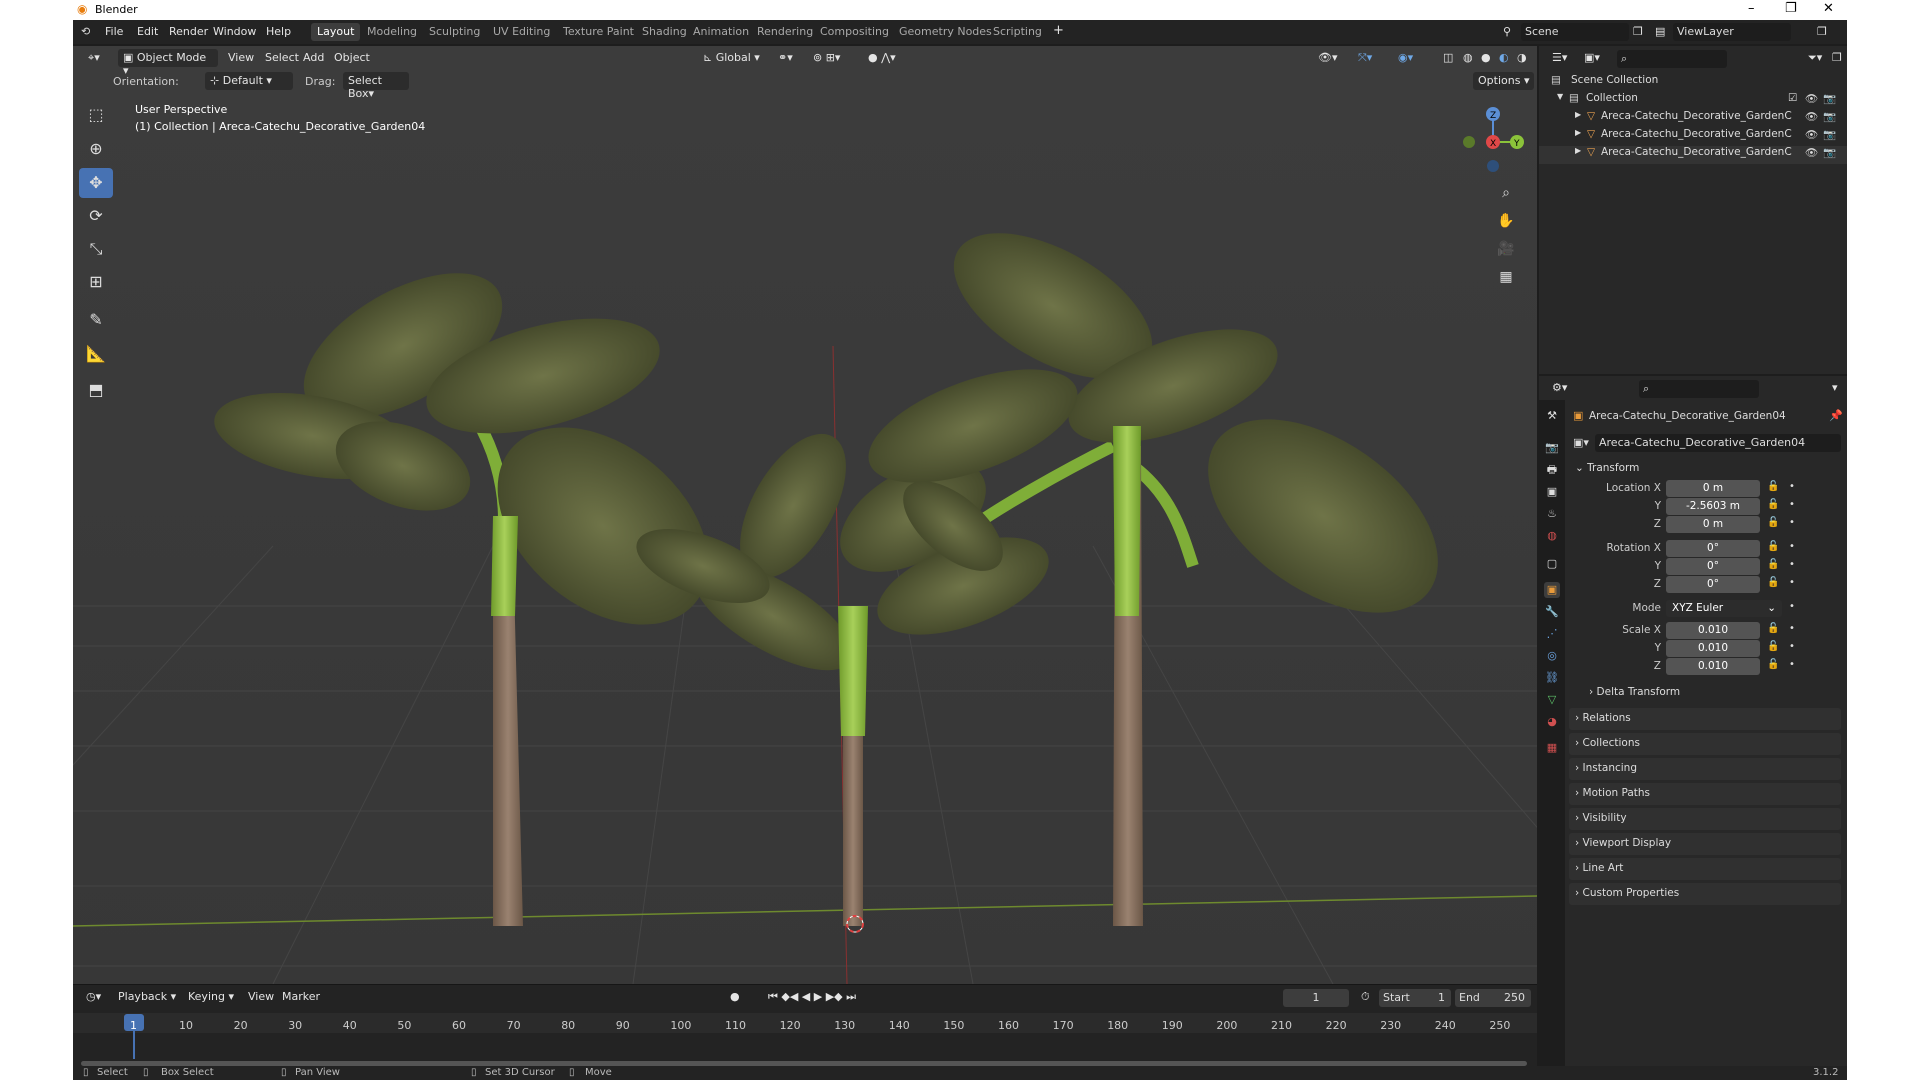 The width and height of the screenshot is (1920, 1080). I want to click on rotate-tool-icon: ⟳, so click(96, 216).